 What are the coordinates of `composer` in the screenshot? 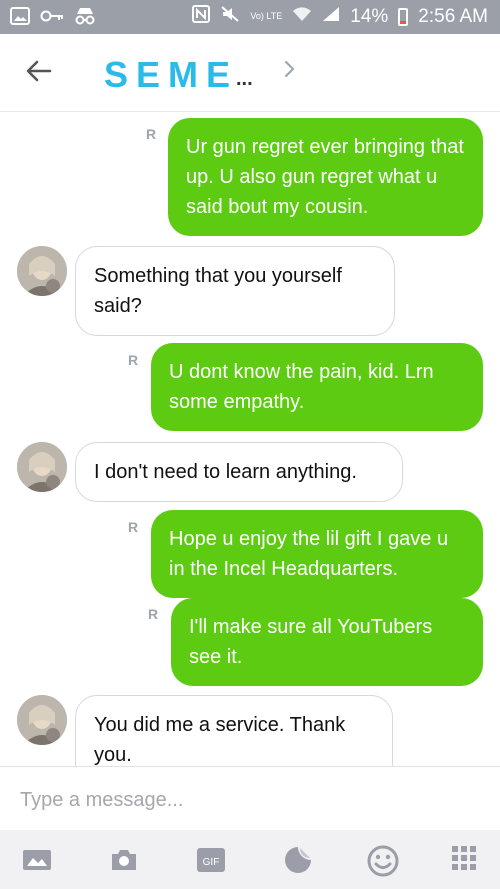 It's located at (250, 798).